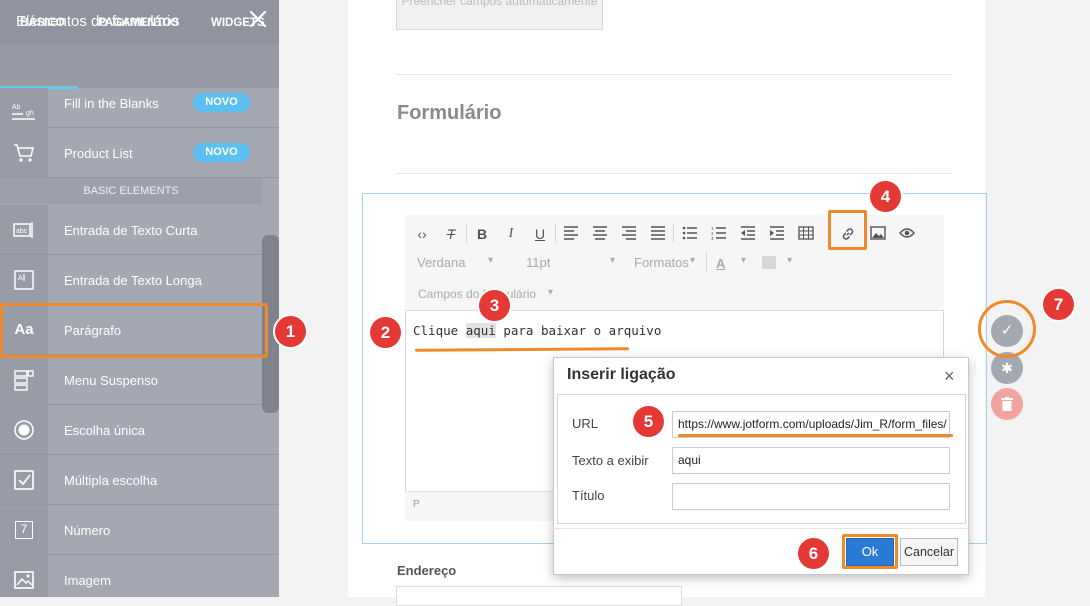  Describe the element at coordinates (16, 107) in the screenshot. I see `svg-text: Ab` at that location.